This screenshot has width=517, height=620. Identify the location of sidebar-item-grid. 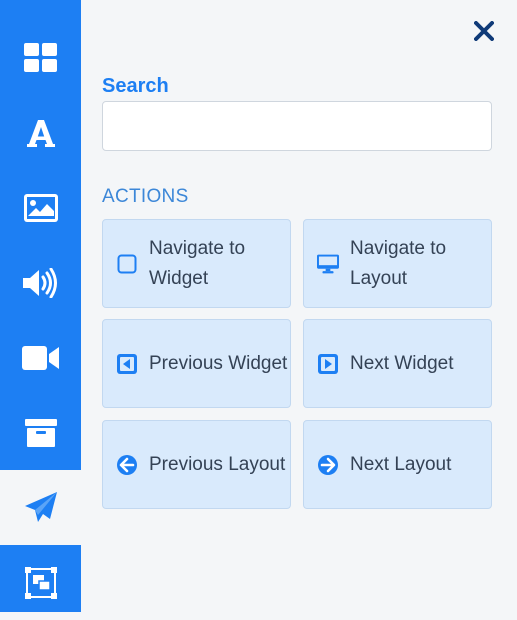
(40, 57).